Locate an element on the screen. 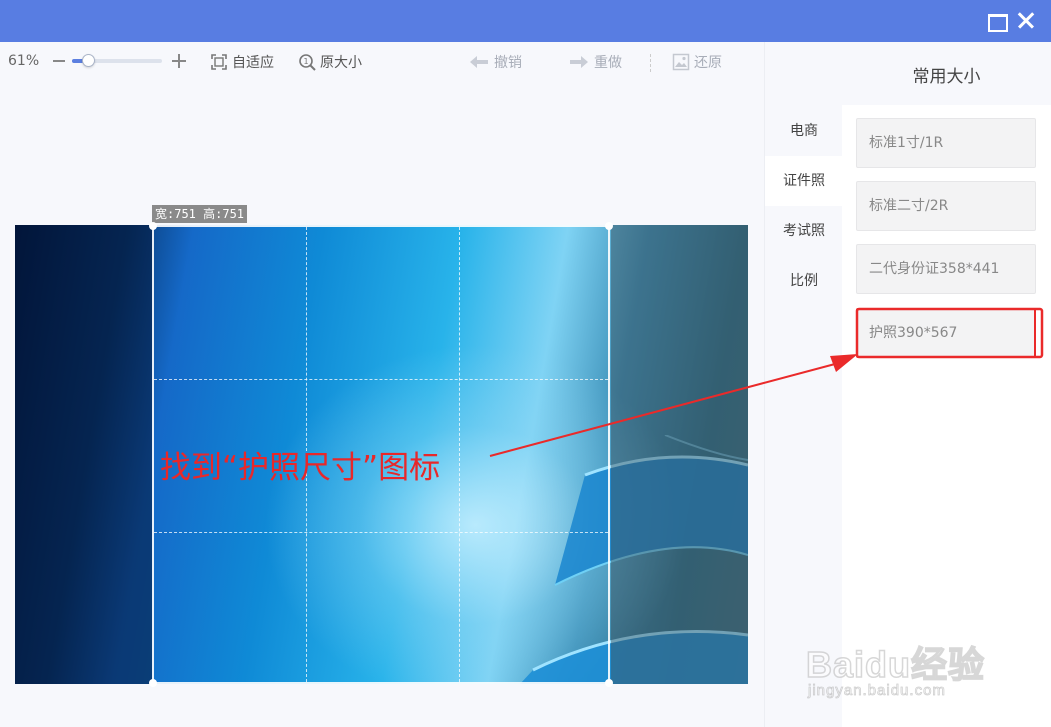 The width and height of the screenshot is (1051, 727). panel-title: 常用大小 is located at coordinates (946, 77).